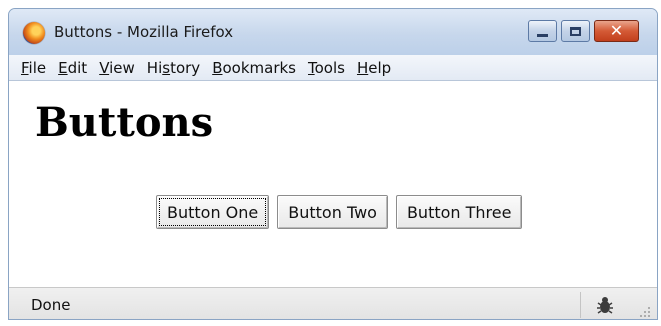 The height and width of the screenshot is (326, 661). What do you see at coordinates (33, 68) in the screenshot?
I see `menu-file: File` at bounding box center [33, 68].